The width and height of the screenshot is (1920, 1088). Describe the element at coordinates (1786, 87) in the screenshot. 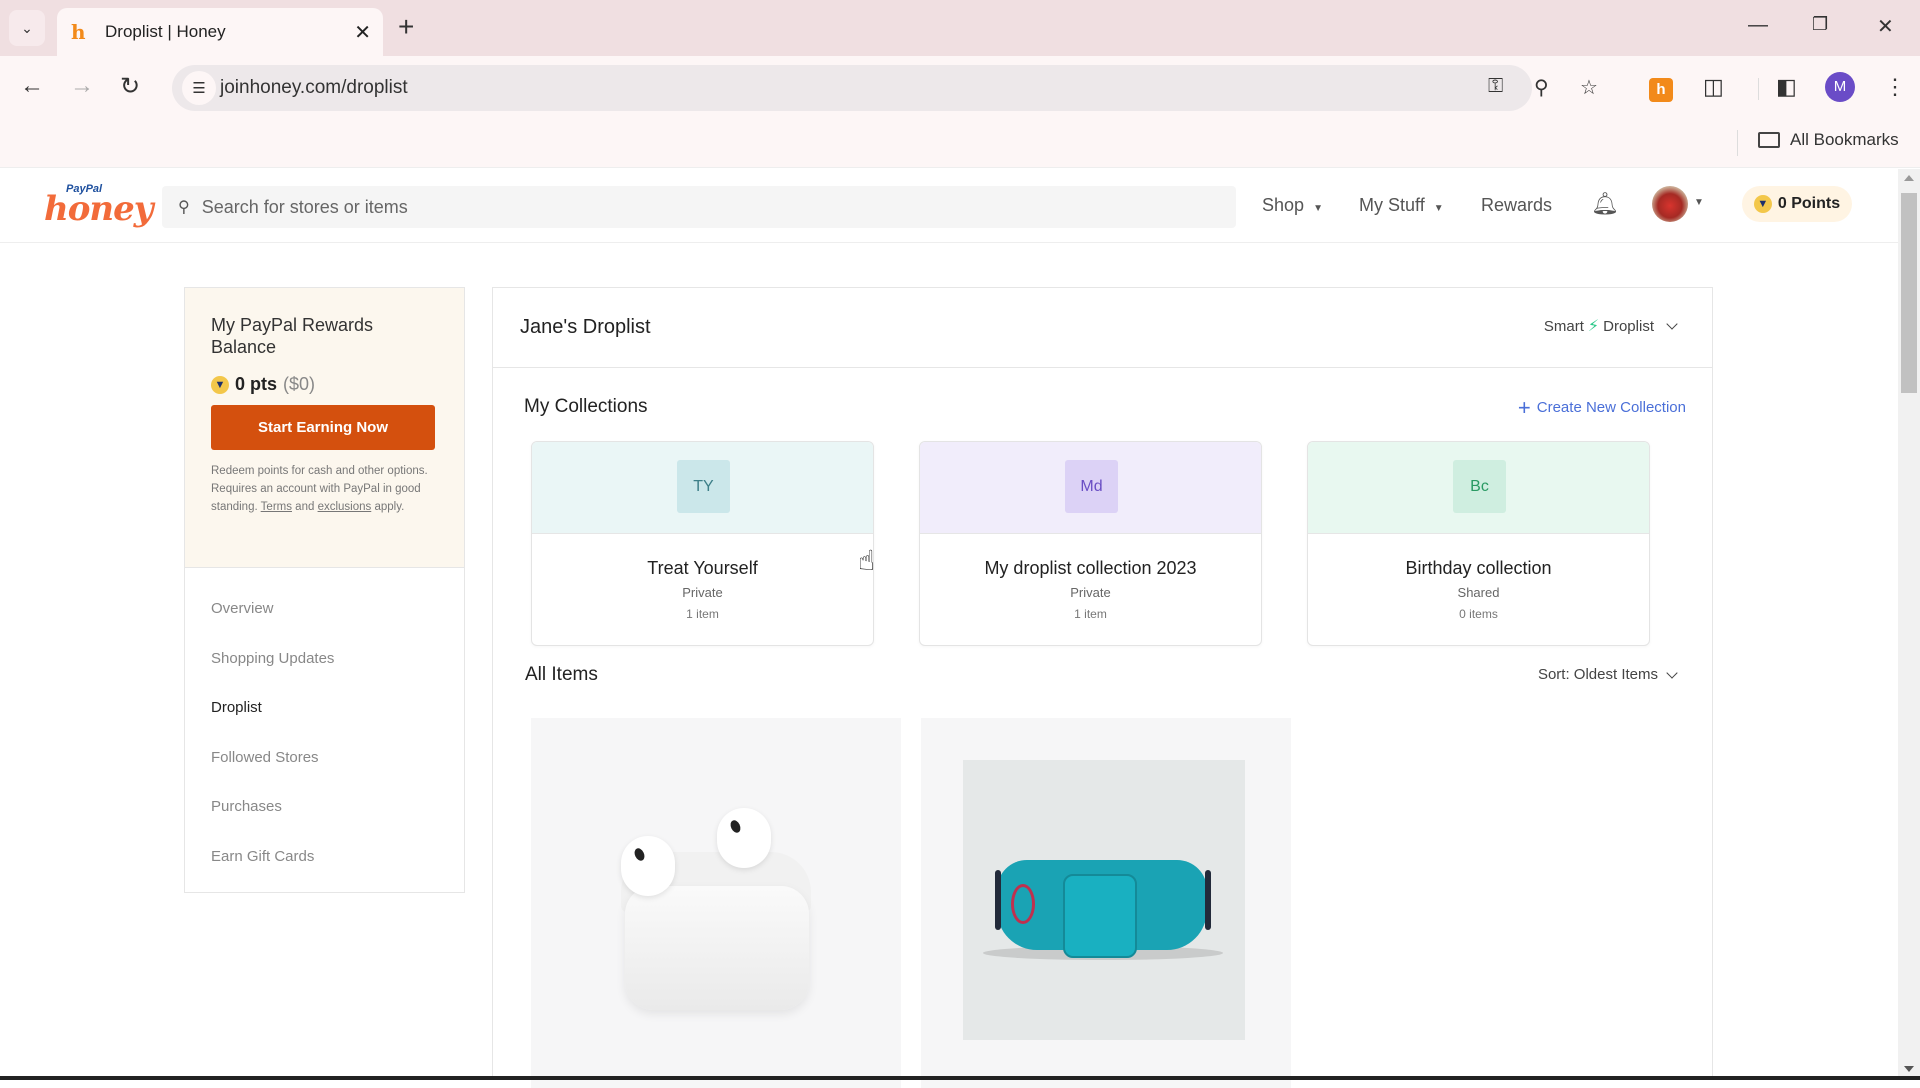

I see `side-panel-icon: ◧` at that location.